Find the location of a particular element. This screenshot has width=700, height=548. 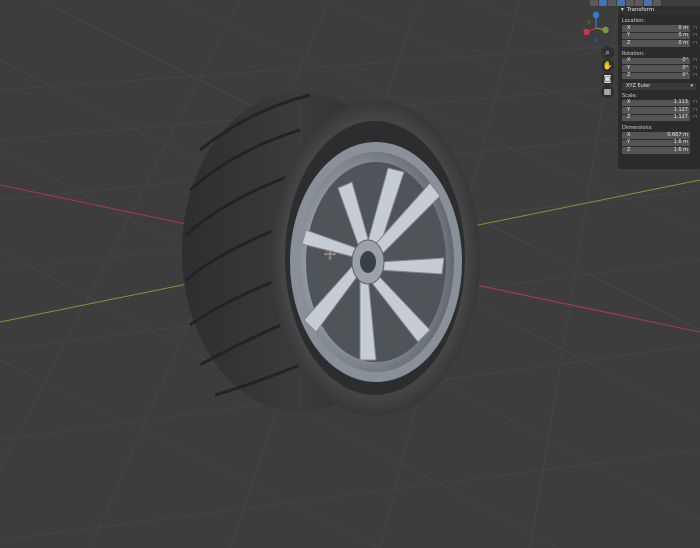

location-label: Location: is located at coordinates (633, 21).